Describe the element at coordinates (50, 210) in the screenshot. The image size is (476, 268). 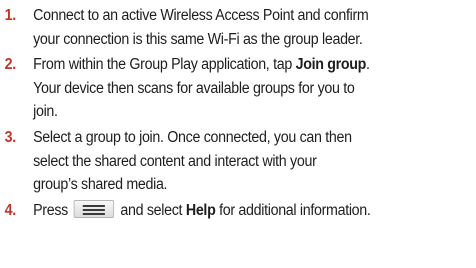
I see `step-text: Press` at that location.